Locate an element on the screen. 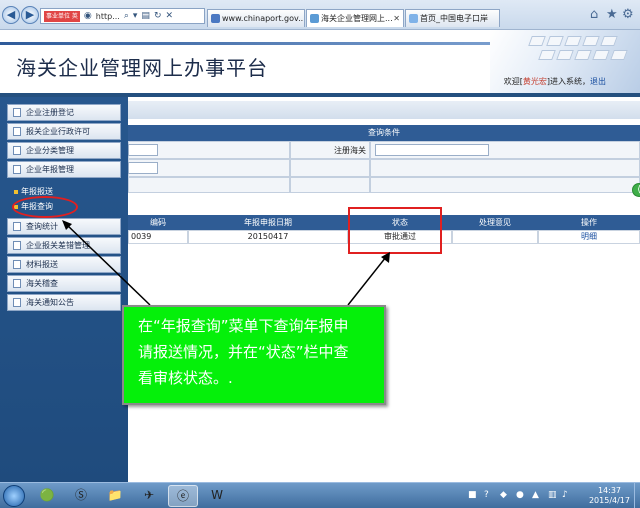 This screenshot has width=640, height=508. sidebar-item-error-management: 企业报关差错管理 is located at coordinates (64, 245).